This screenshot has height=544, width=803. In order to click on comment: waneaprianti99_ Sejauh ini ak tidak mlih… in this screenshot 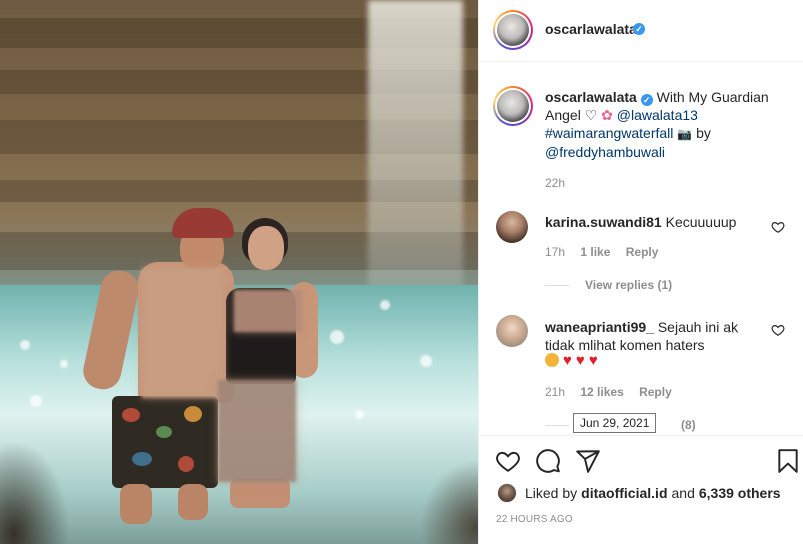, I will do `click(650, 336)`.